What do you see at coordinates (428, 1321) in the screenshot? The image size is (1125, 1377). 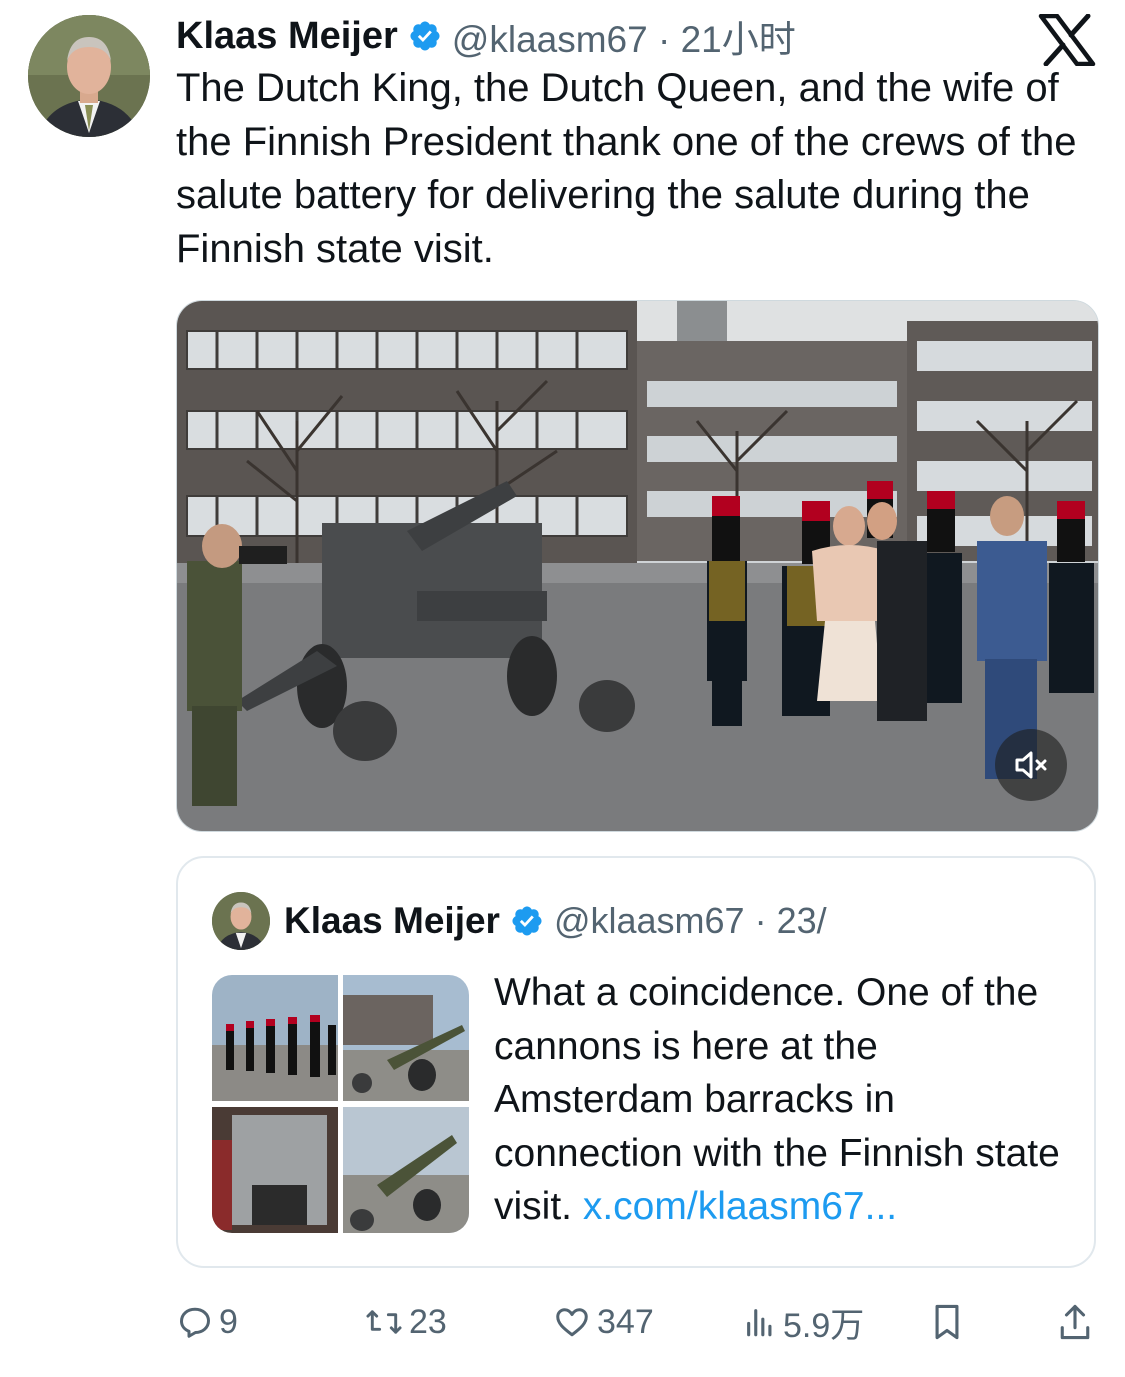 I see `repost-count: 23` at bounding box center [428, 1321].